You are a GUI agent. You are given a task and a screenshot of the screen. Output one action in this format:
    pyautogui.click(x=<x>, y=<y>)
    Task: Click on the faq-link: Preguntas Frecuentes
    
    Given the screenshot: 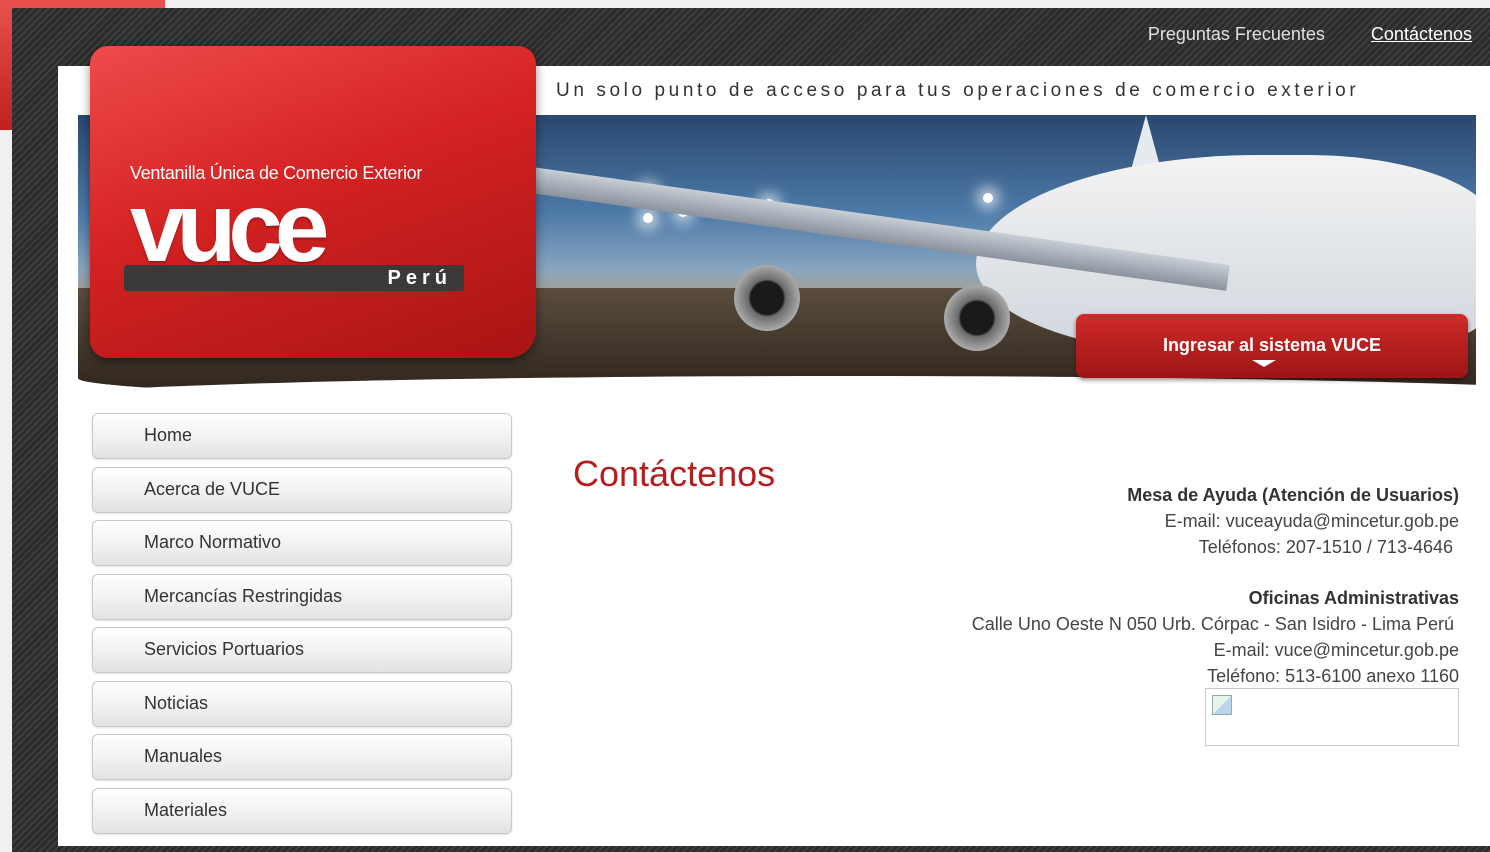 What is the action you would take?
    pyautogui.click(x=1236, y=34)
    